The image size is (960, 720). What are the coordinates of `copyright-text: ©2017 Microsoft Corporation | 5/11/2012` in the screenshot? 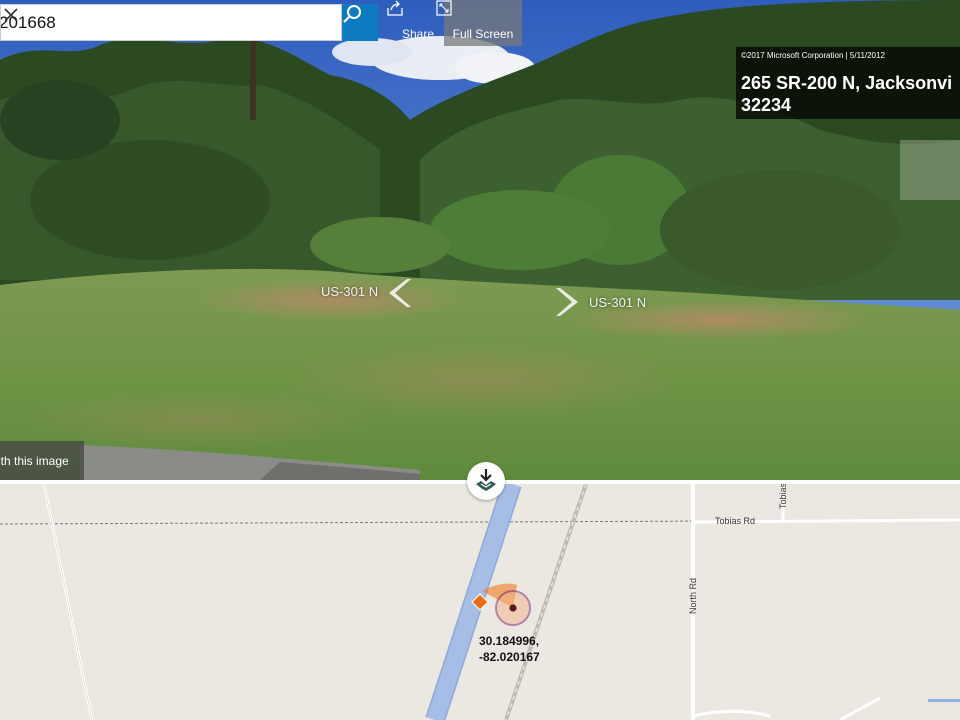 It's located at (813, 55).